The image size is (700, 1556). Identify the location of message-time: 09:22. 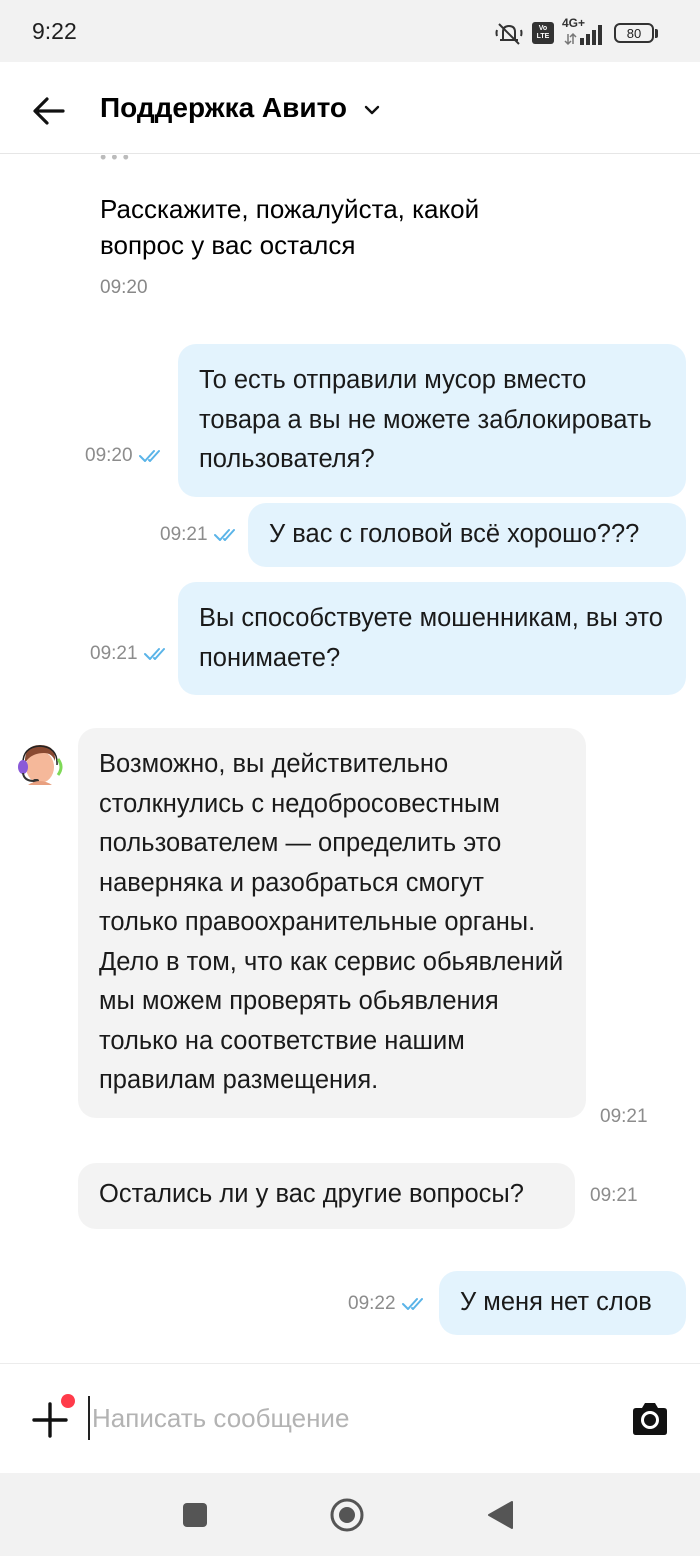
(372, 1303).